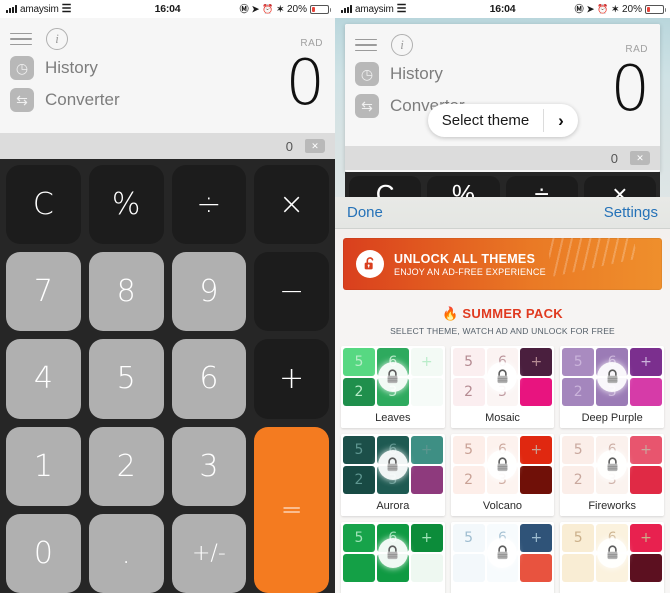  I want to click on drawer-item-converter: ⇆ Converter, so click(167, 100).